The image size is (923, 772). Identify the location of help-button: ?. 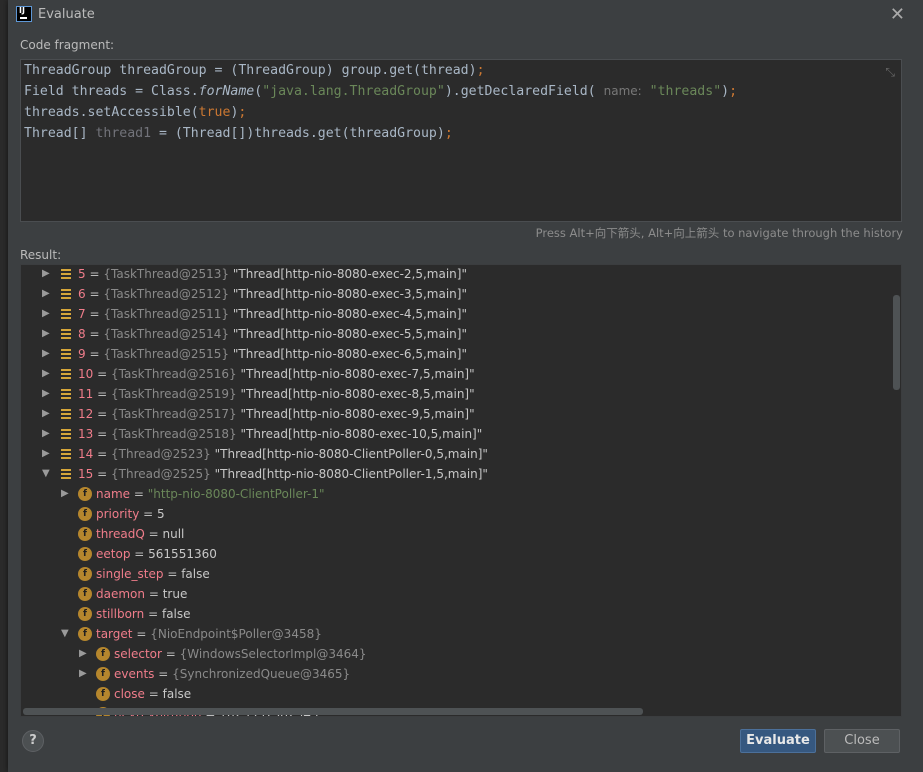
(33, 741).